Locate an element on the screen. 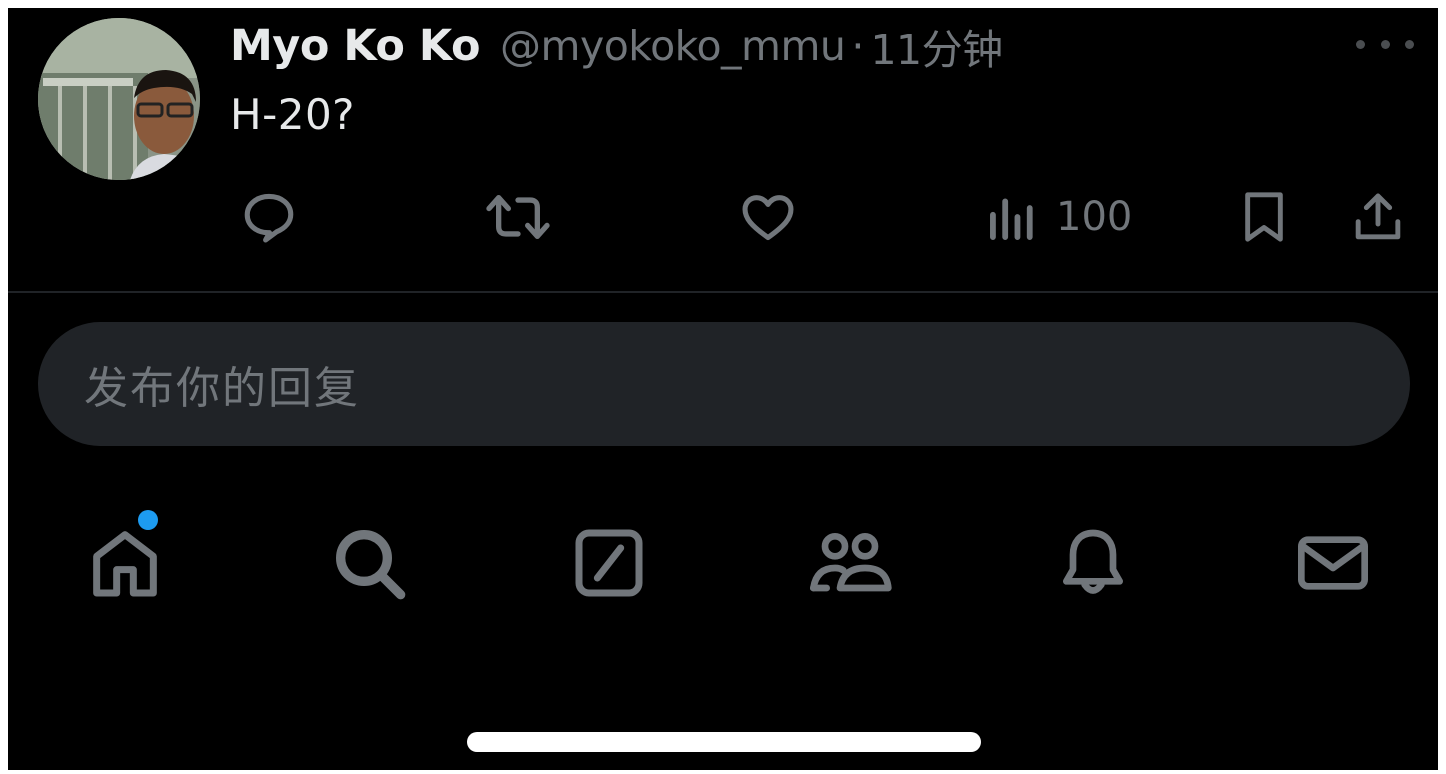 Image resolution: width=1446 pixels, height=774 pixels. avatar is located at coordinates (119, 99).